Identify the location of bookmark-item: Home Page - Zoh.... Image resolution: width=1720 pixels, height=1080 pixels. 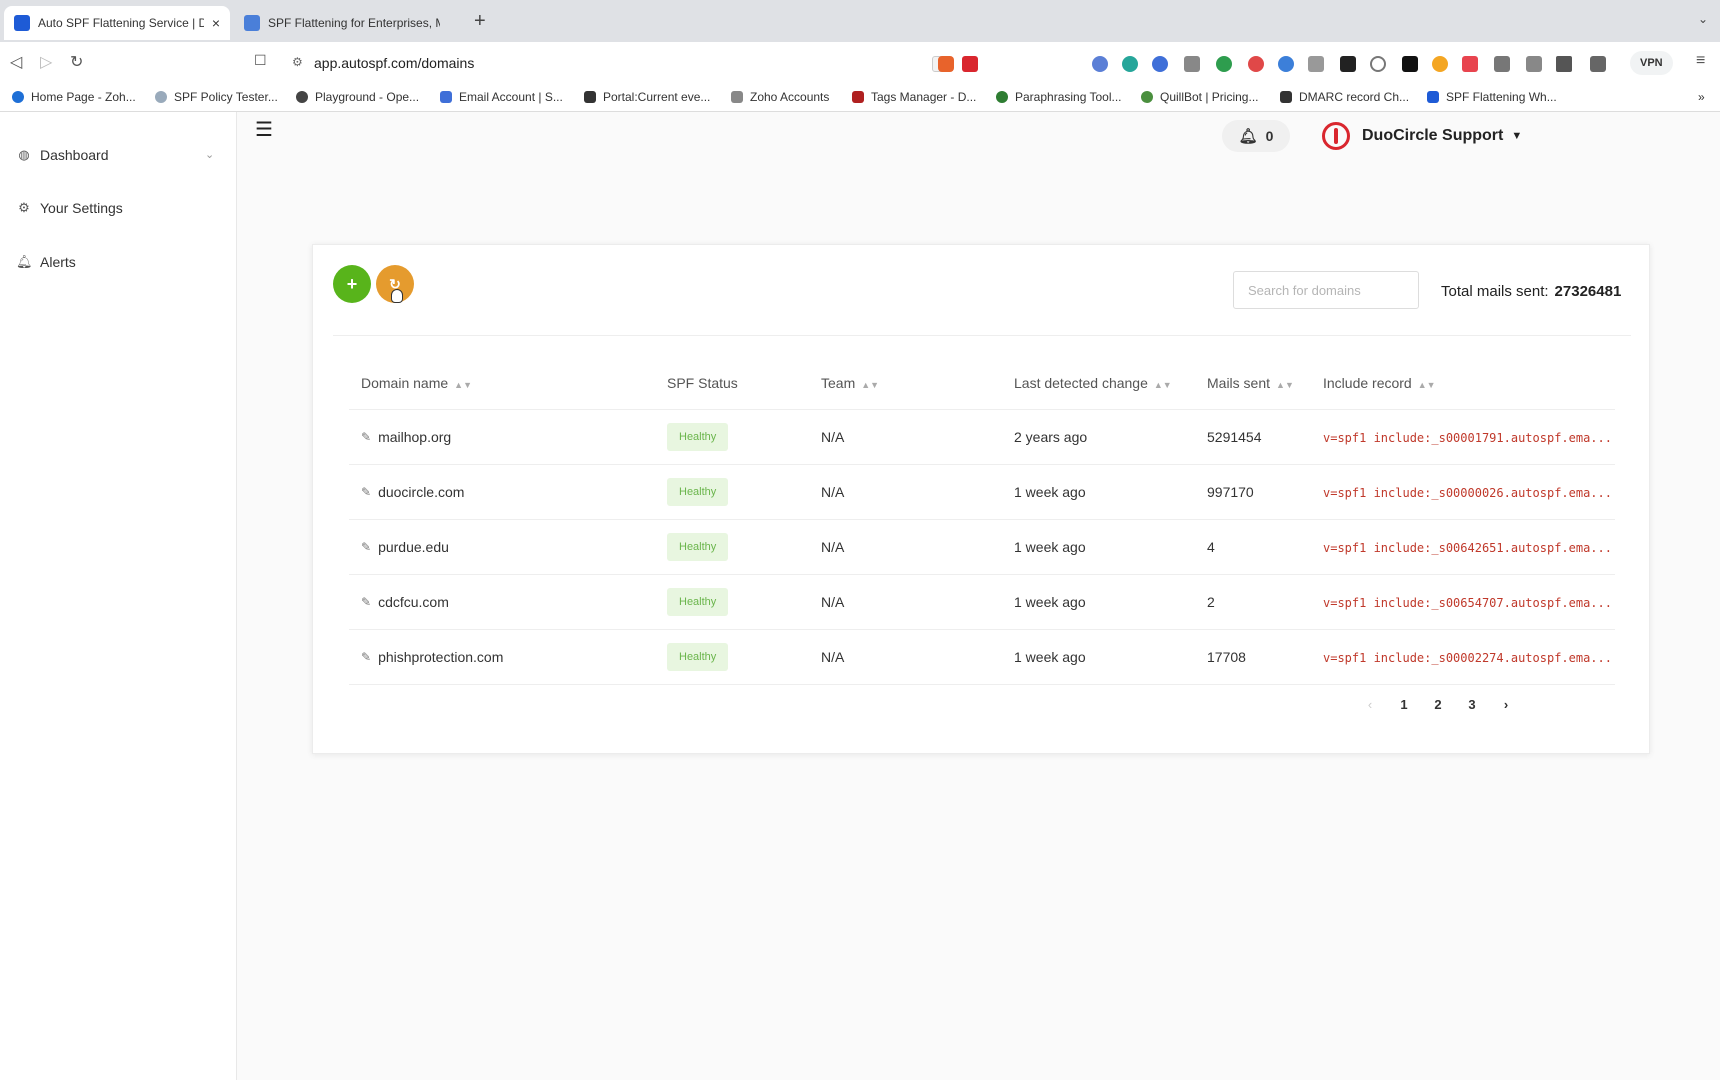
(74, 97).